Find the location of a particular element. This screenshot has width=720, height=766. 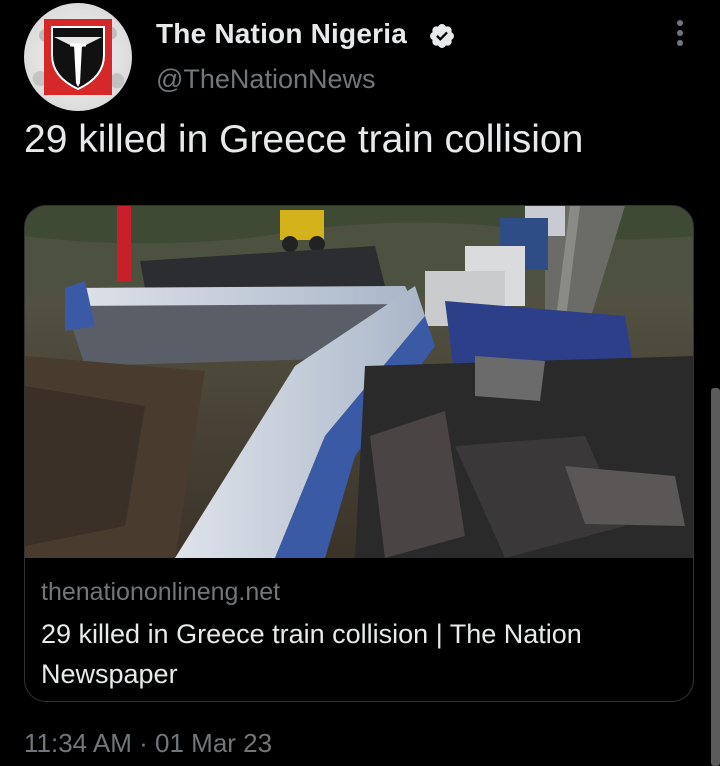

avatar-logo-icon is located at coordinates (78, 57).